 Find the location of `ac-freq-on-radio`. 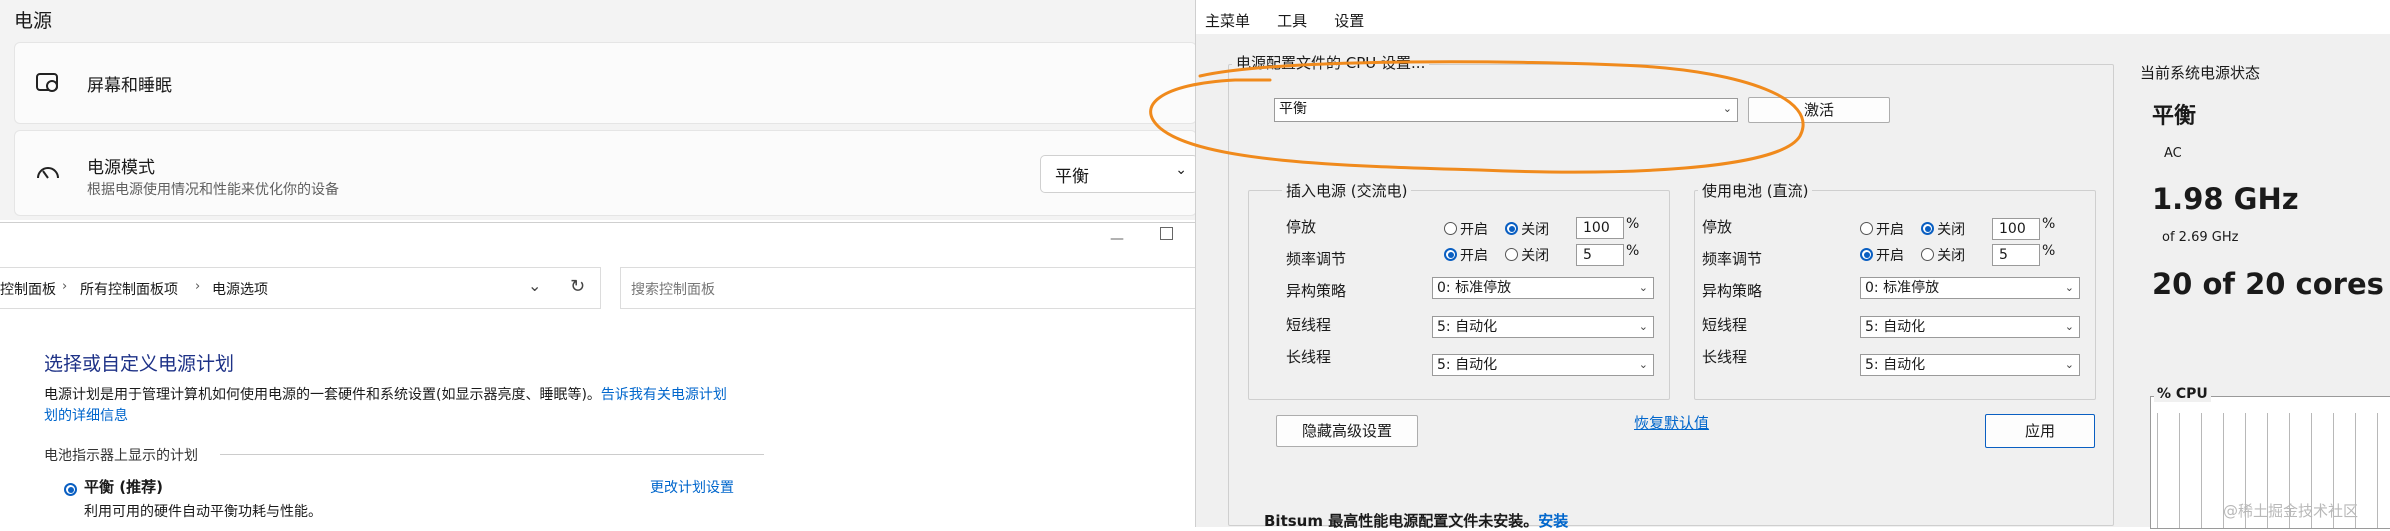

ac-freq-on-radio is located at coordinates (1450, 254).